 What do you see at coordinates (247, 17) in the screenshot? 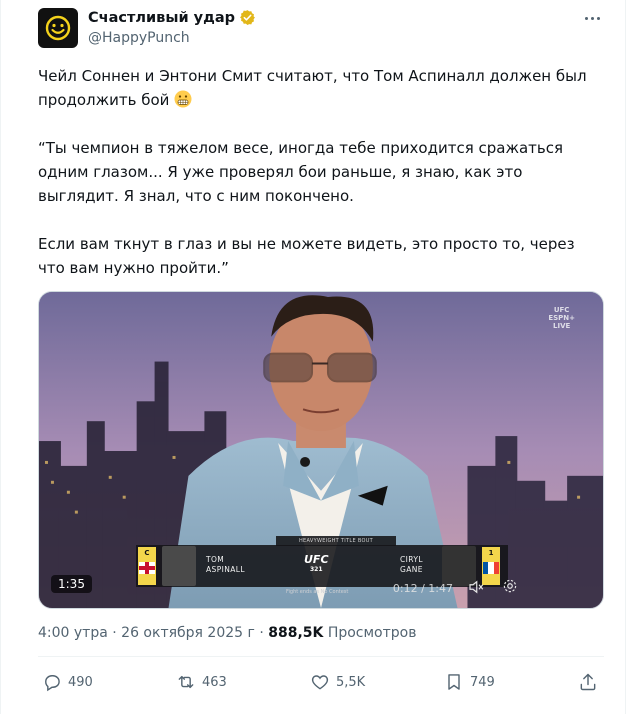
I see `verified-badge-icon` at bounding box center [247, 17].